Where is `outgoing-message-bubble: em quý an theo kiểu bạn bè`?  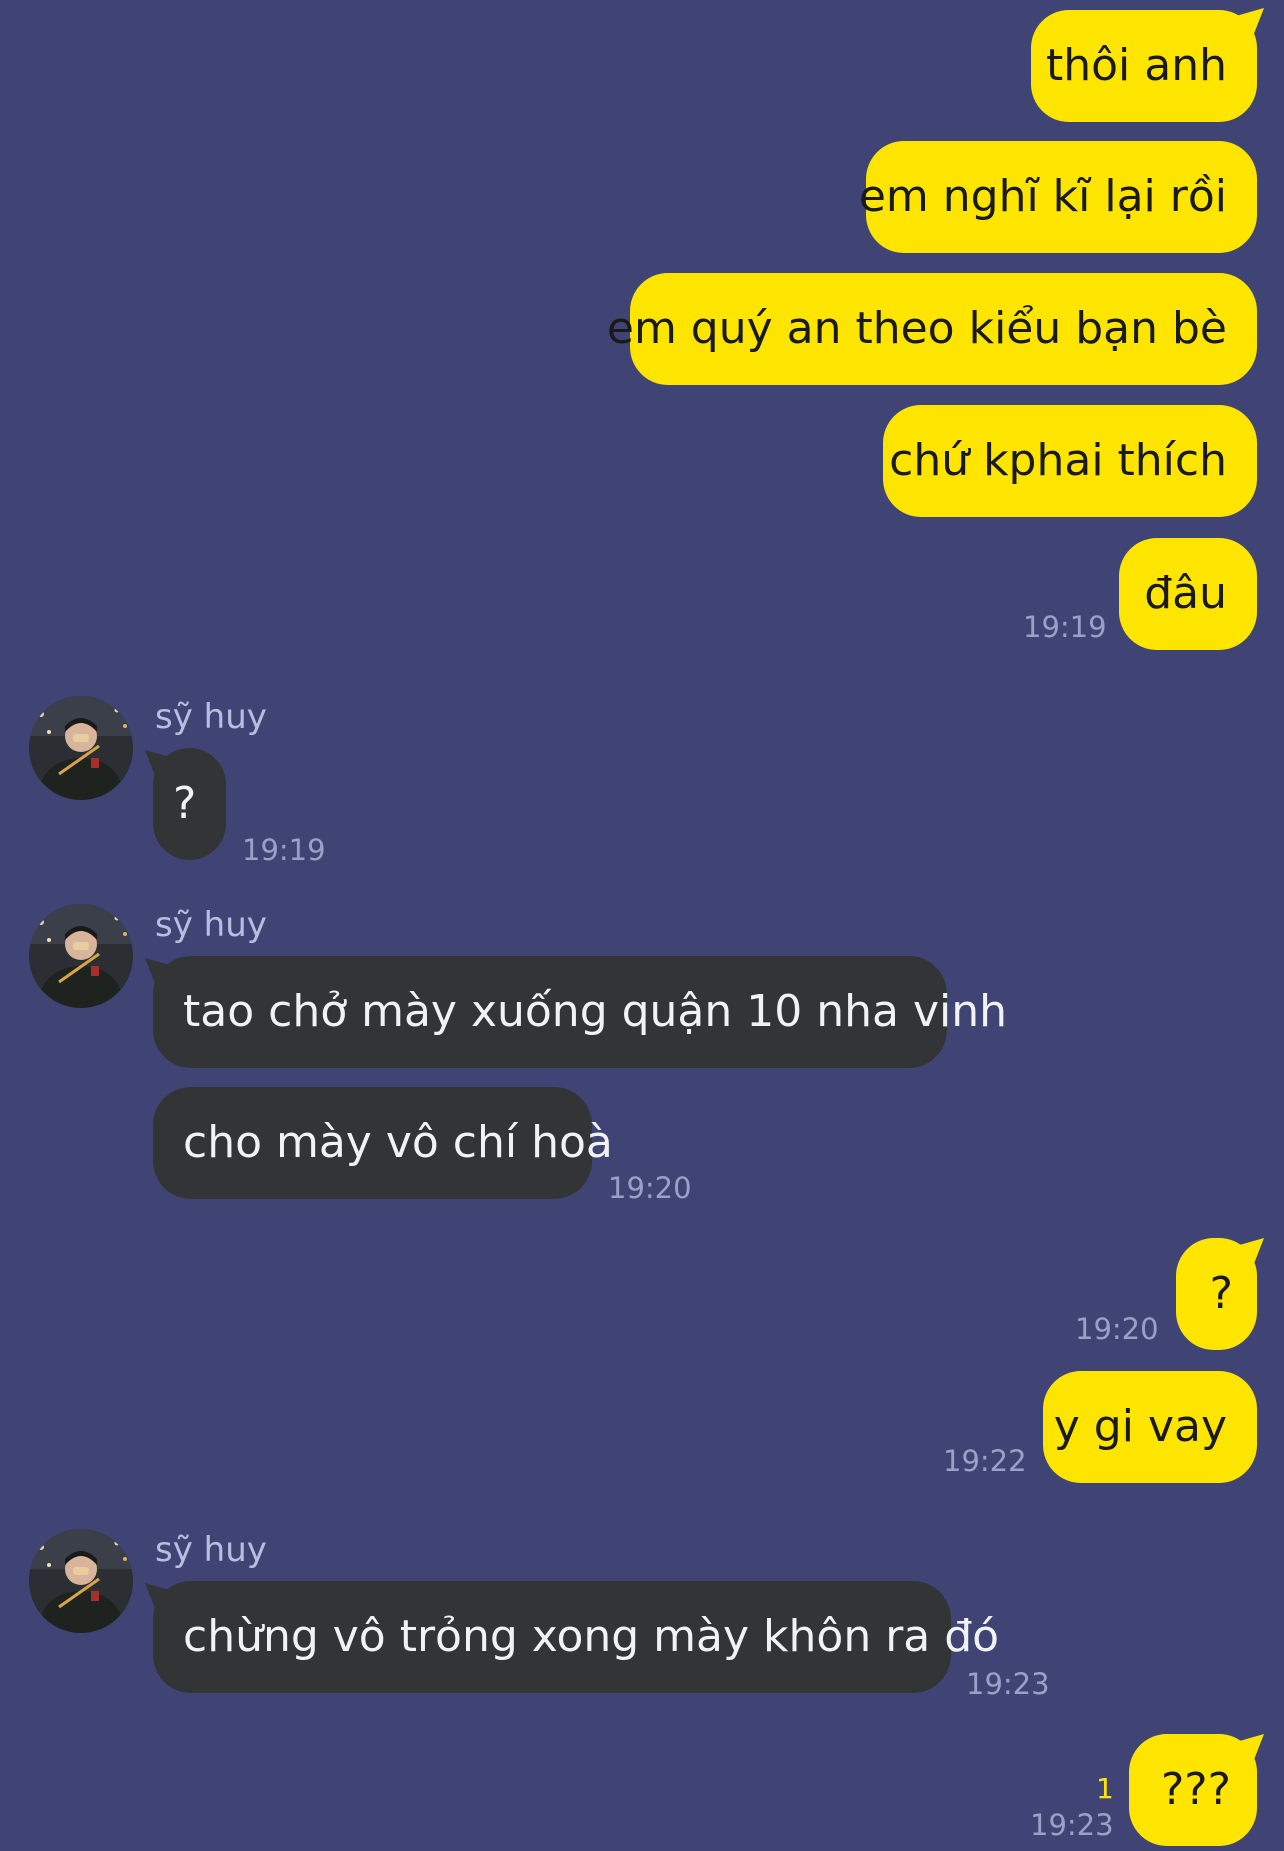 outgoing-message-bubble: em quý an theo kiểu bạn bè is located at coordinates (932, 329).